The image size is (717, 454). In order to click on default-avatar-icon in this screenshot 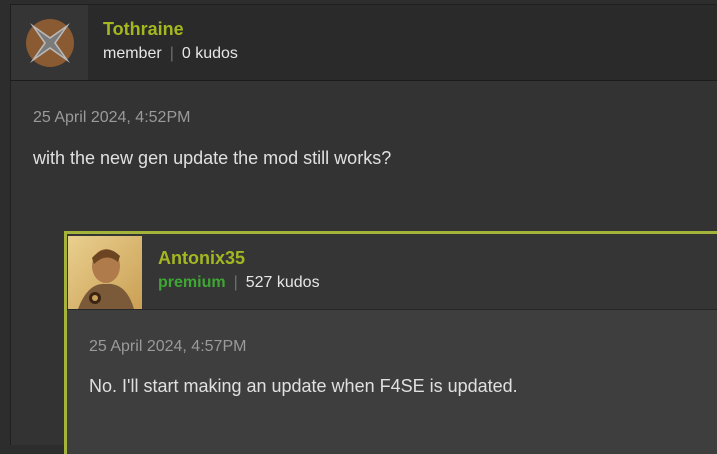, I will do `click(50, 43)`.